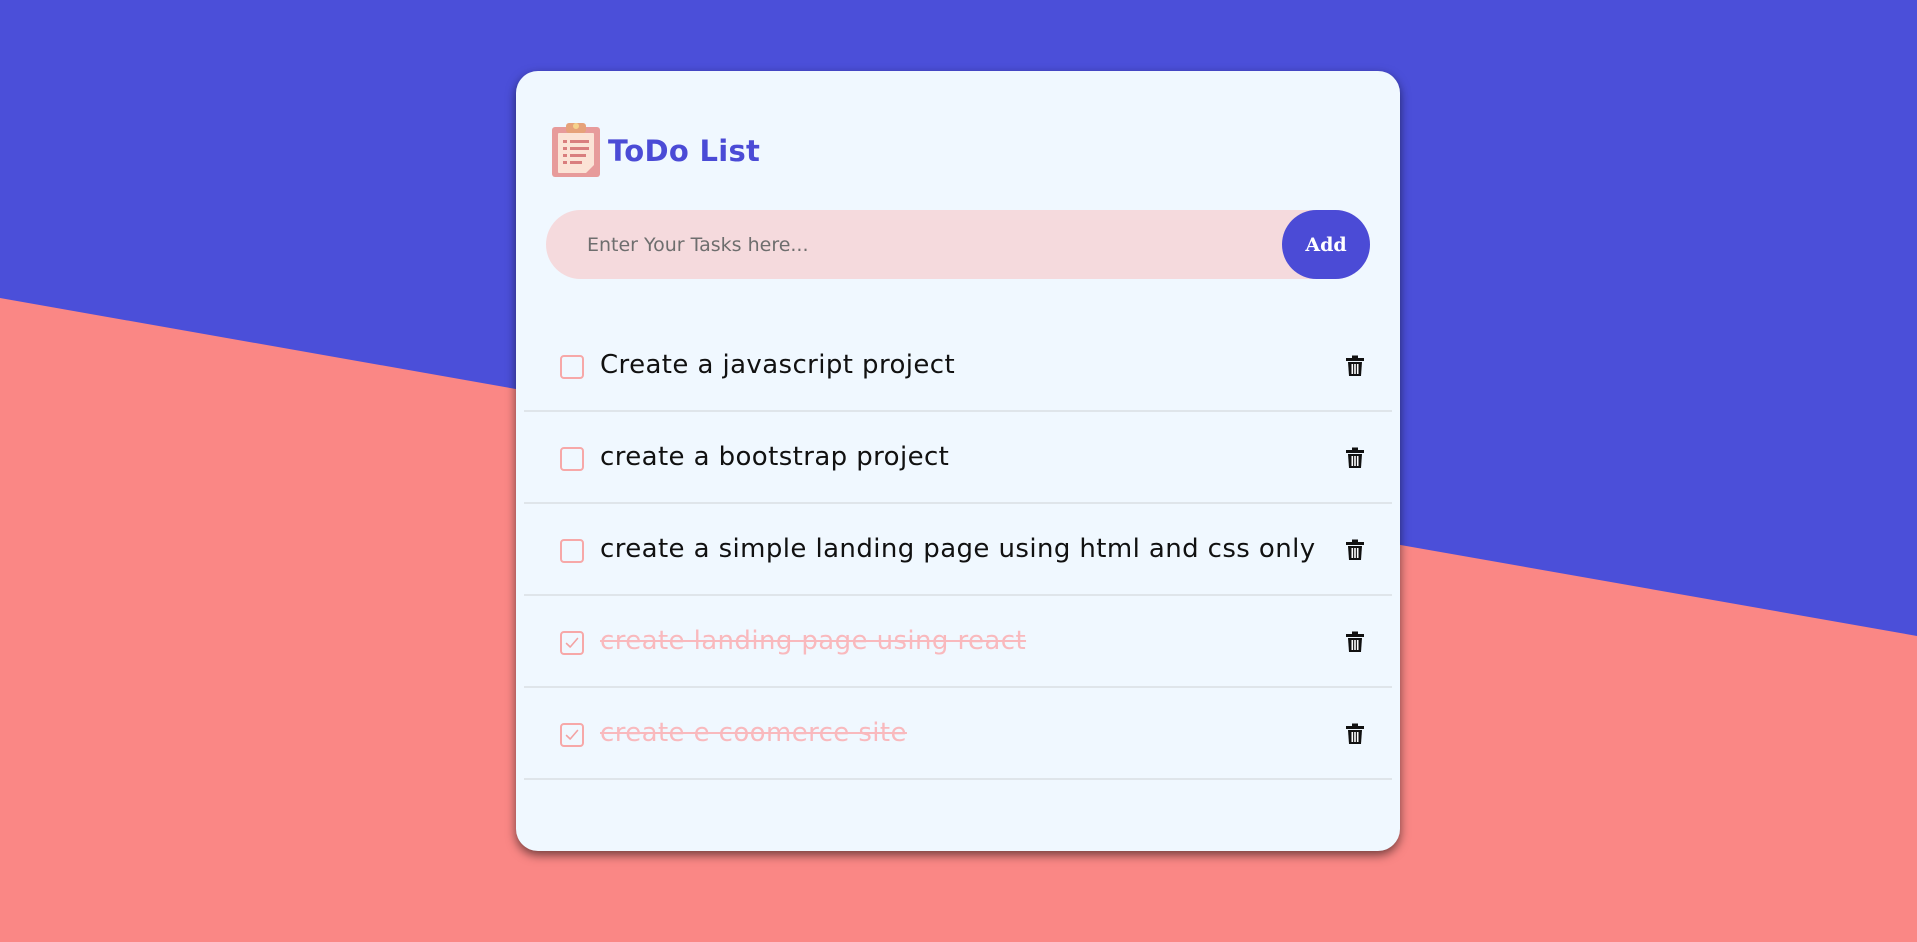 The image size is (1917, 942). I want to click on task-text: create a bootstrap project, so click(774, 457).